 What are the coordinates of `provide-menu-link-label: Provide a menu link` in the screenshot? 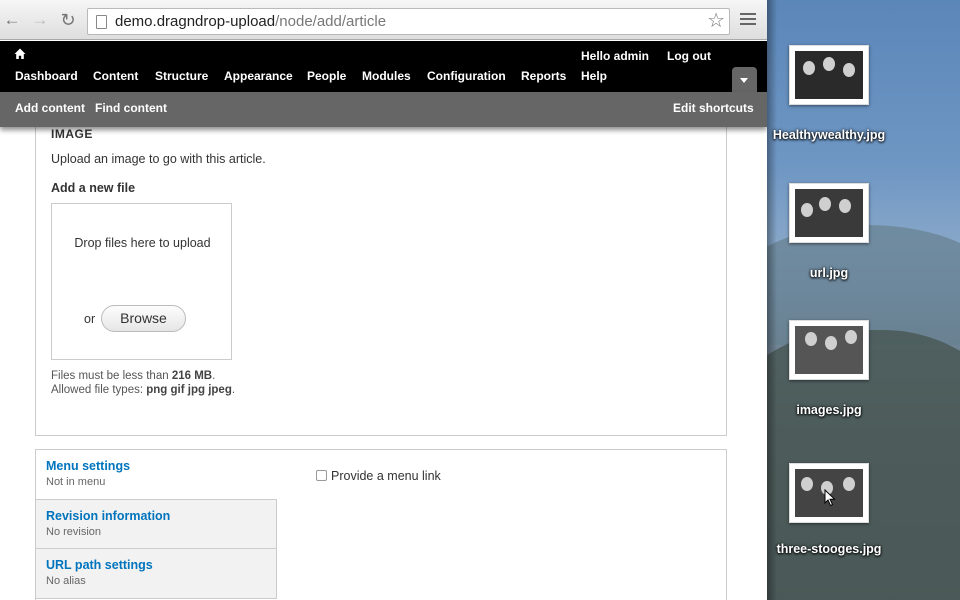 It's located at (386, 476).